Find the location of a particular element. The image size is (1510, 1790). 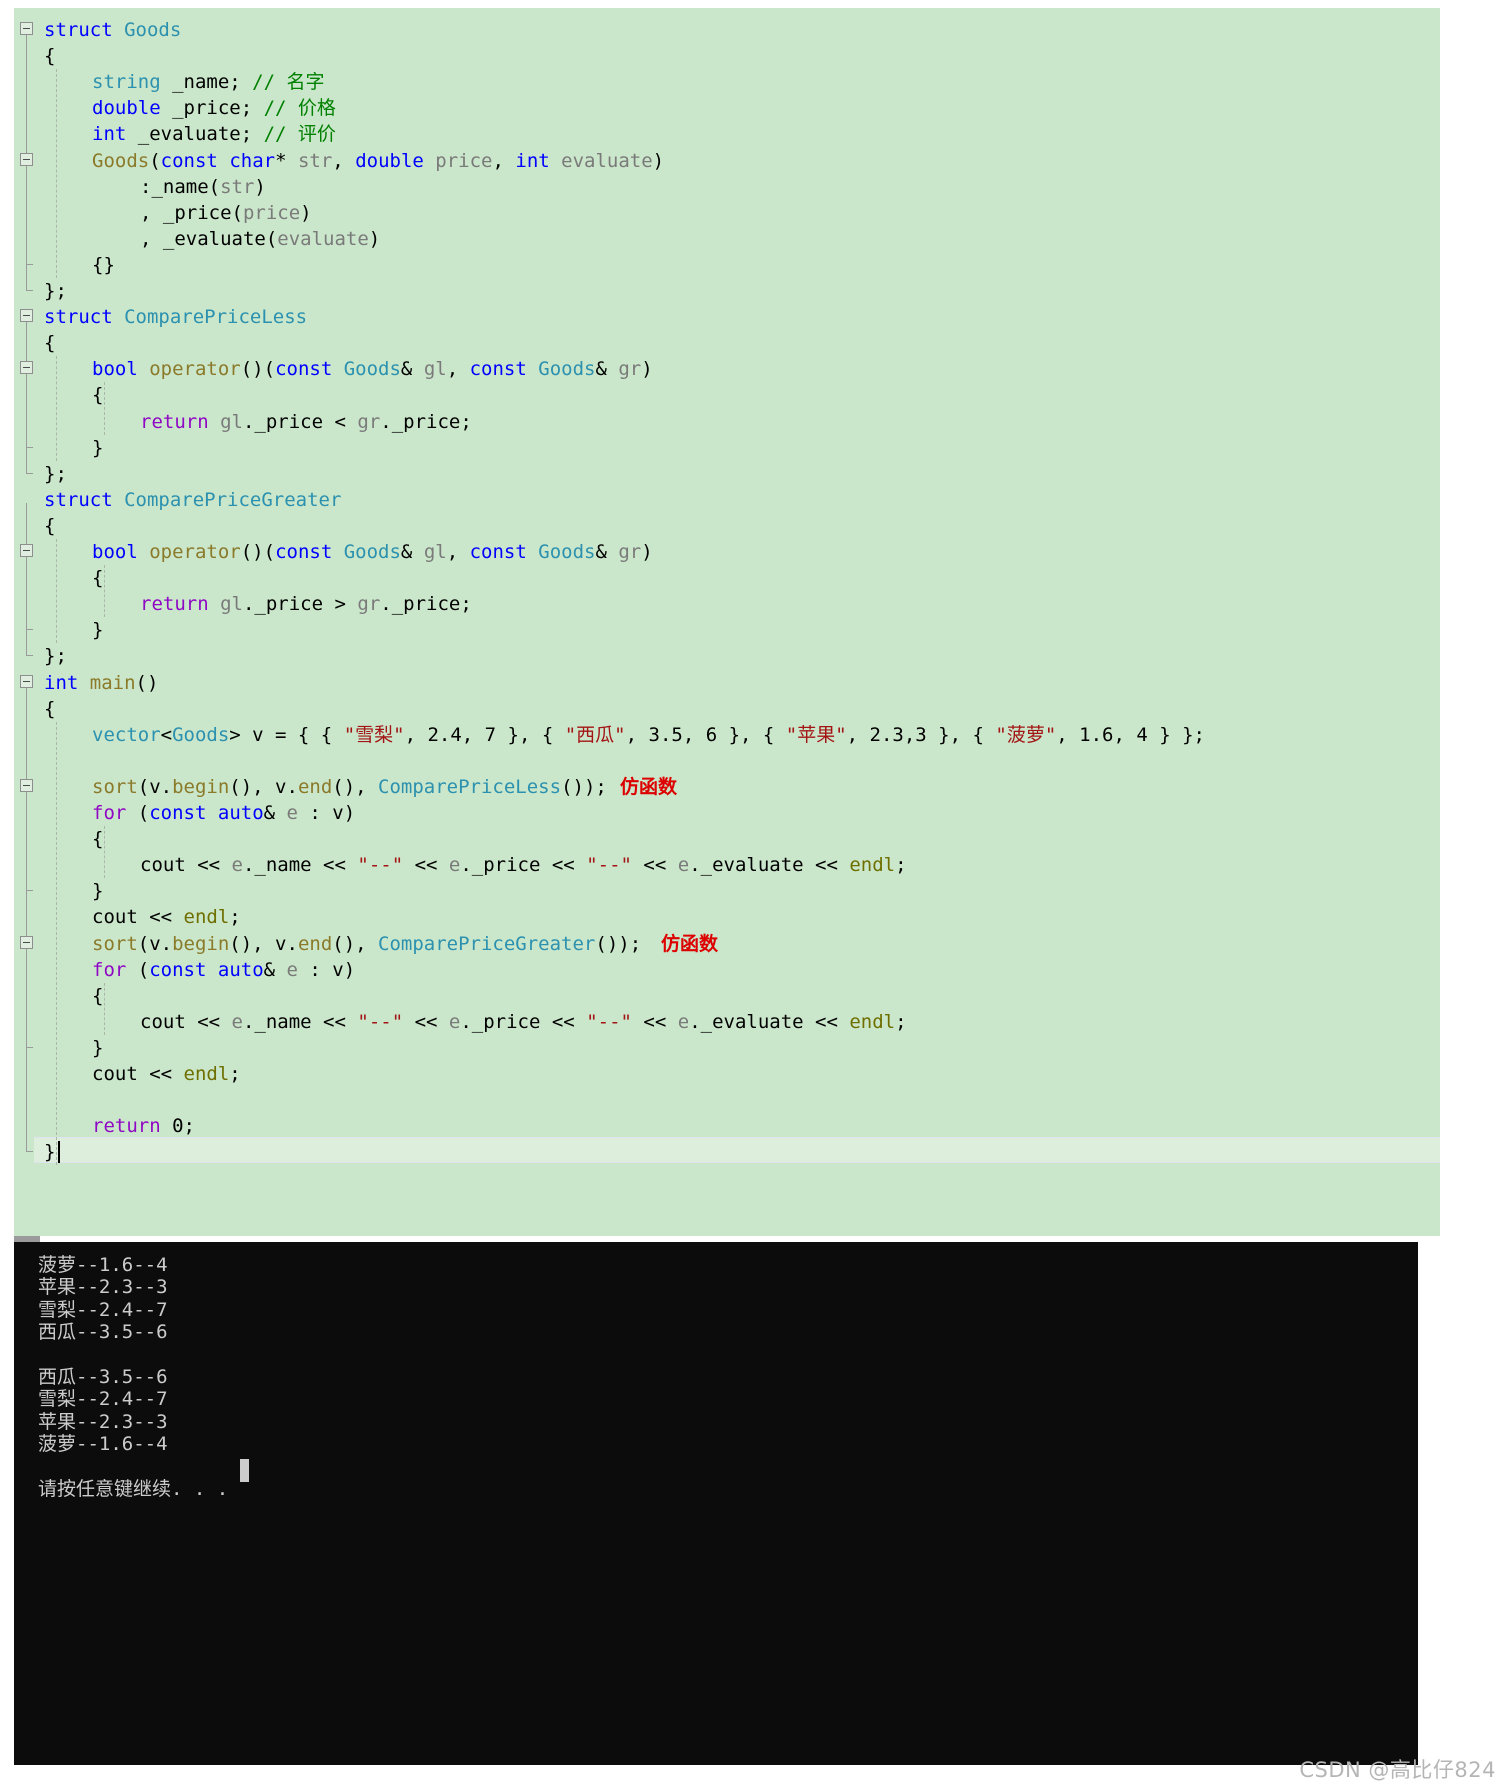

code-line: double _price; // 价格 is located at coordinates (214, 108).